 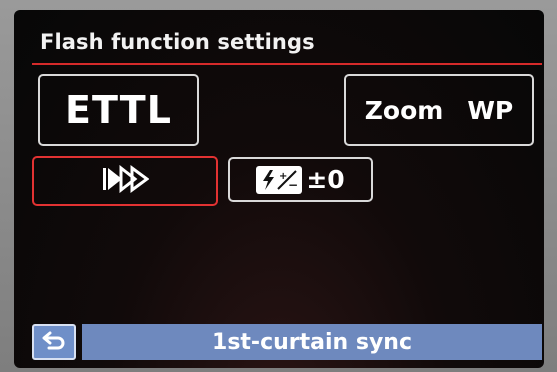 I want to click on flash-exposure-comp-button: + − ±0, so click(x=300, y=179).